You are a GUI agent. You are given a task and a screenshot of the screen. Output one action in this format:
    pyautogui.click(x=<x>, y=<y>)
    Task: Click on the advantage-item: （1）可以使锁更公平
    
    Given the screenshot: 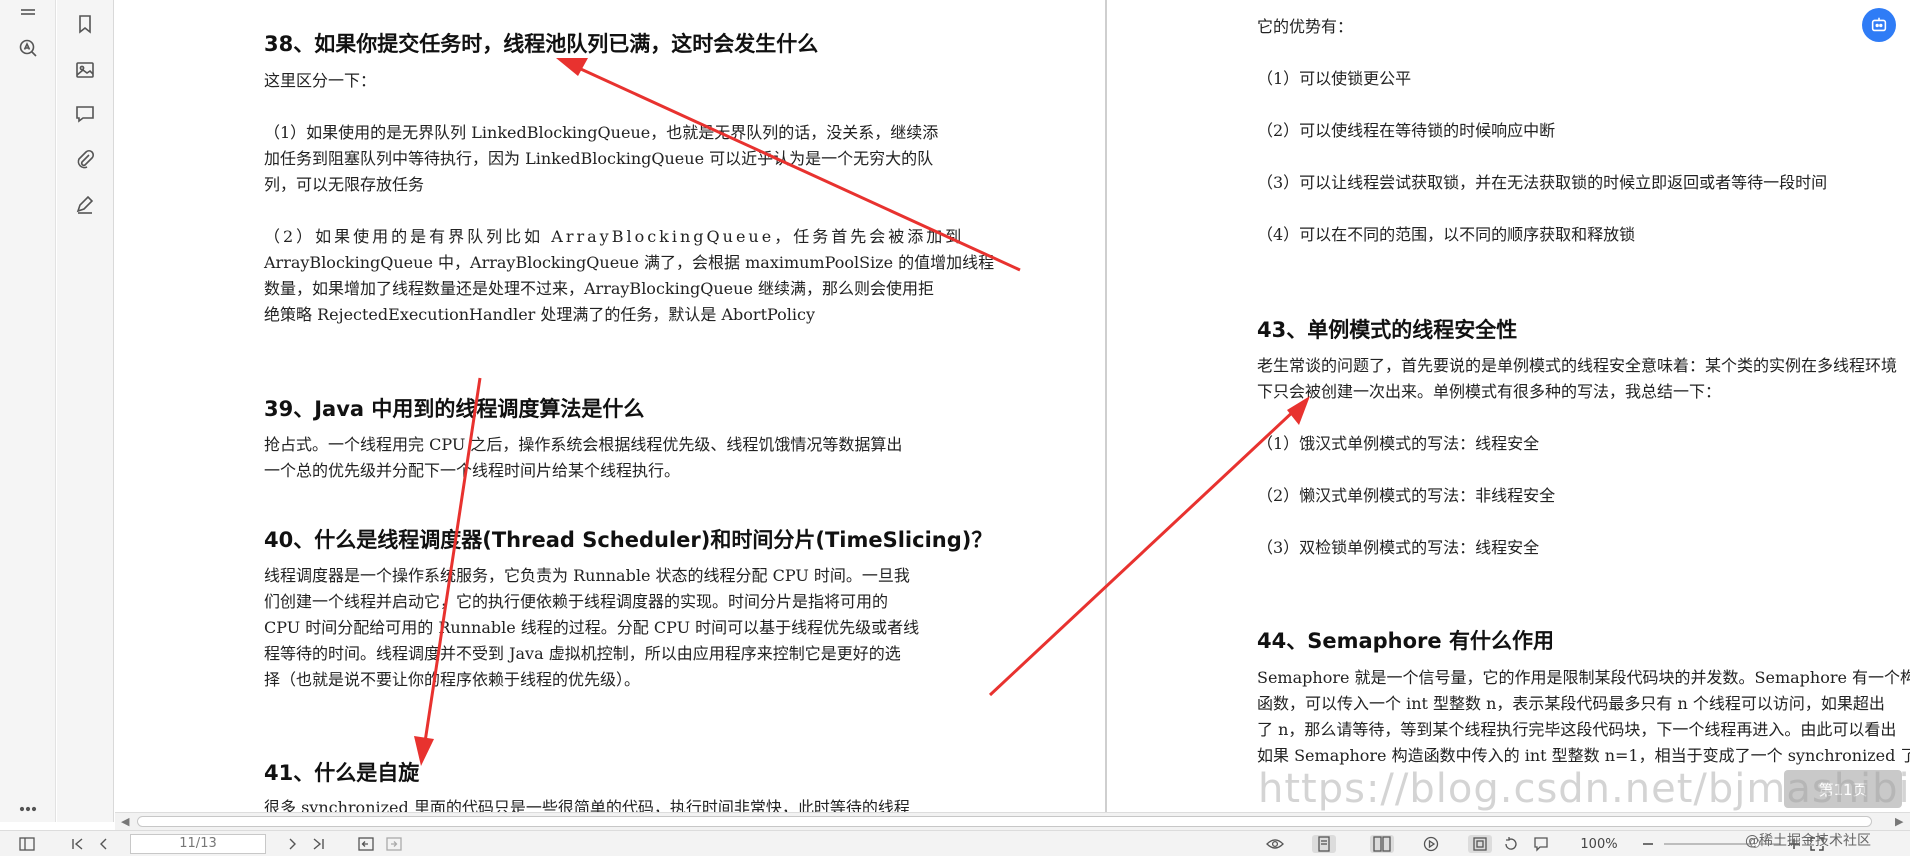 What is the action you would take?
    pyautogui.click(x=1334, y=78)
    